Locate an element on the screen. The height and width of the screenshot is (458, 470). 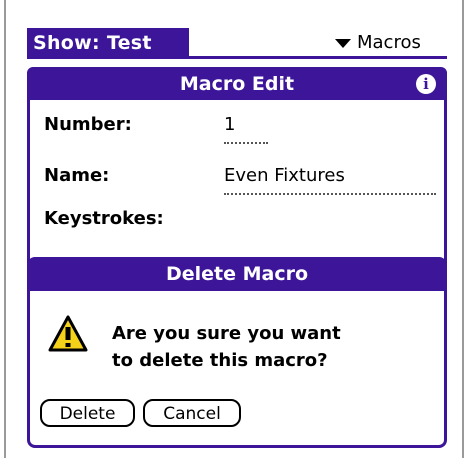
delete-button: Delete is located at coordinates (87, 413).